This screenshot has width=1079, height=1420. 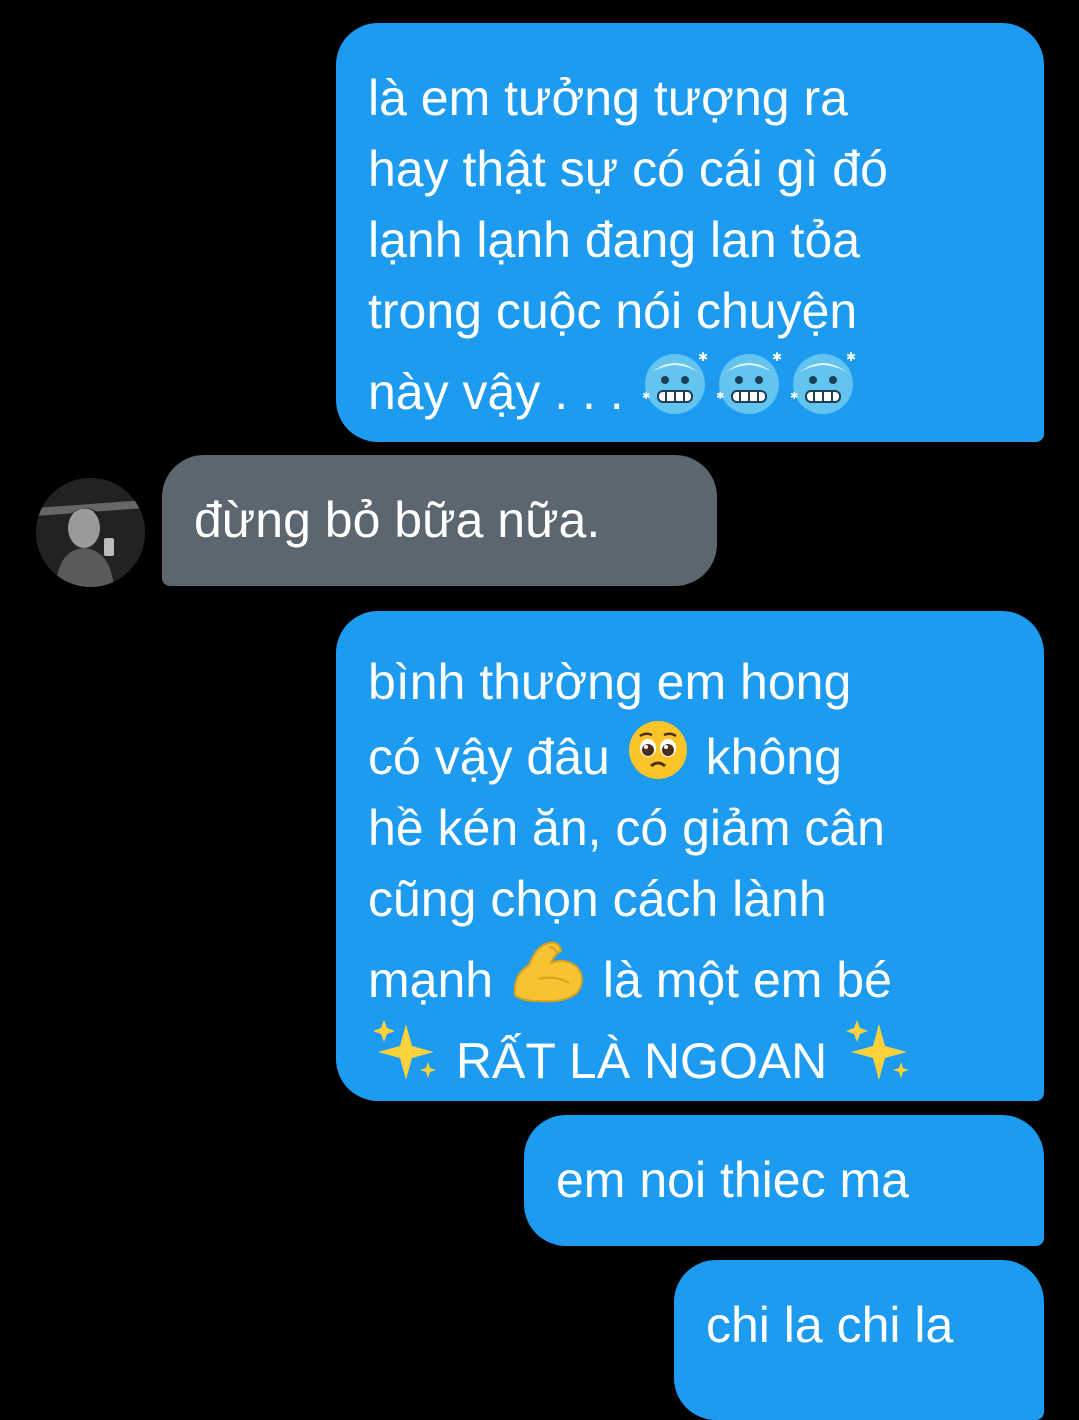 I want to click on message-text-line: lạnh lạnh đang lan tỏa, so click(x=614, y=240).